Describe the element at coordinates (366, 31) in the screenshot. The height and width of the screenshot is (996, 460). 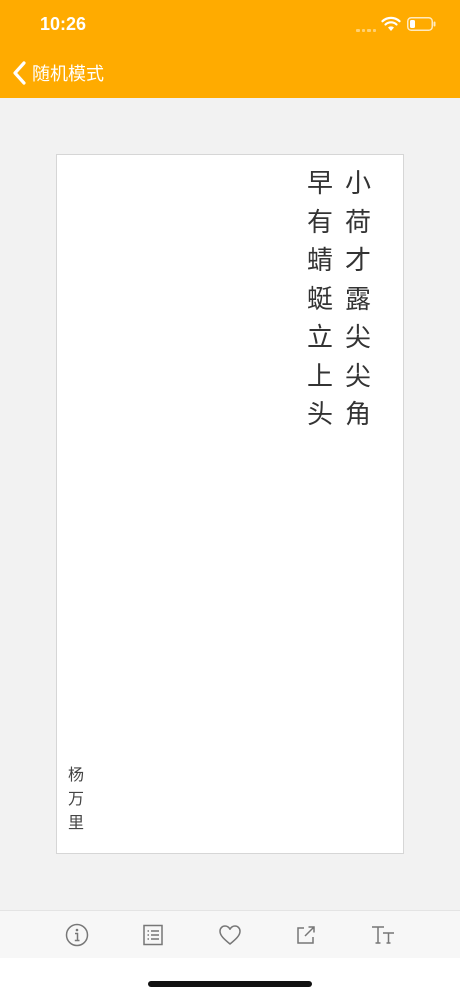
I see `signal-icon` at that location.